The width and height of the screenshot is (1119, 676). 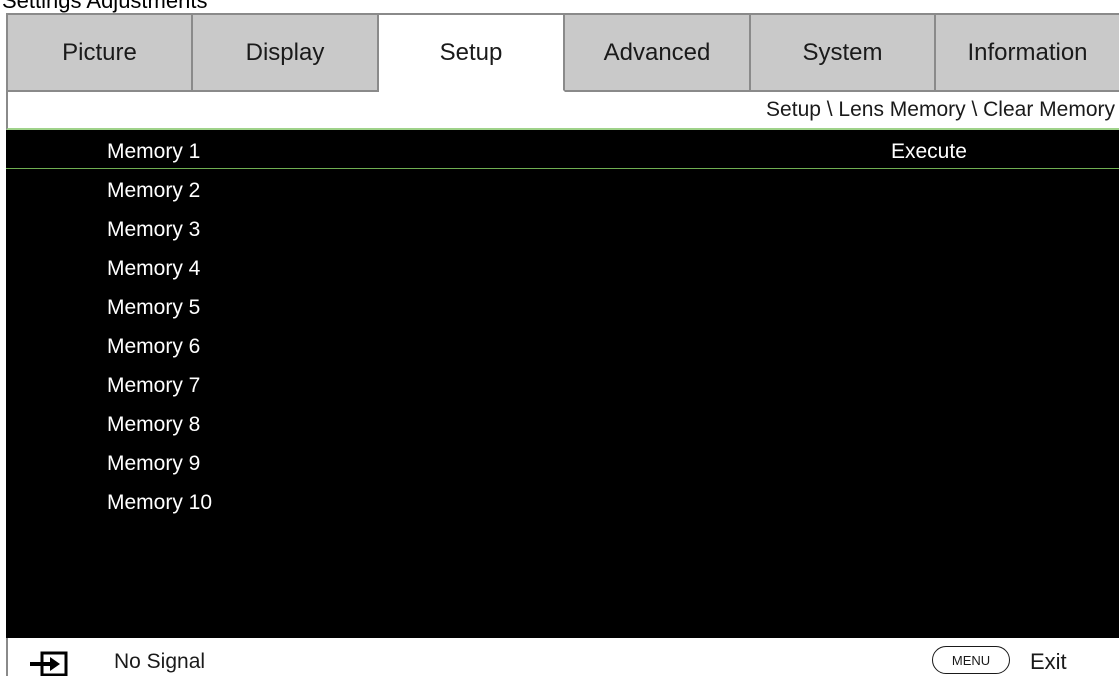 What do you see at coordinates (154, 268) in the screenshot?
I see `menu-item-label: Memory 4` at bounding box center [154, 268].